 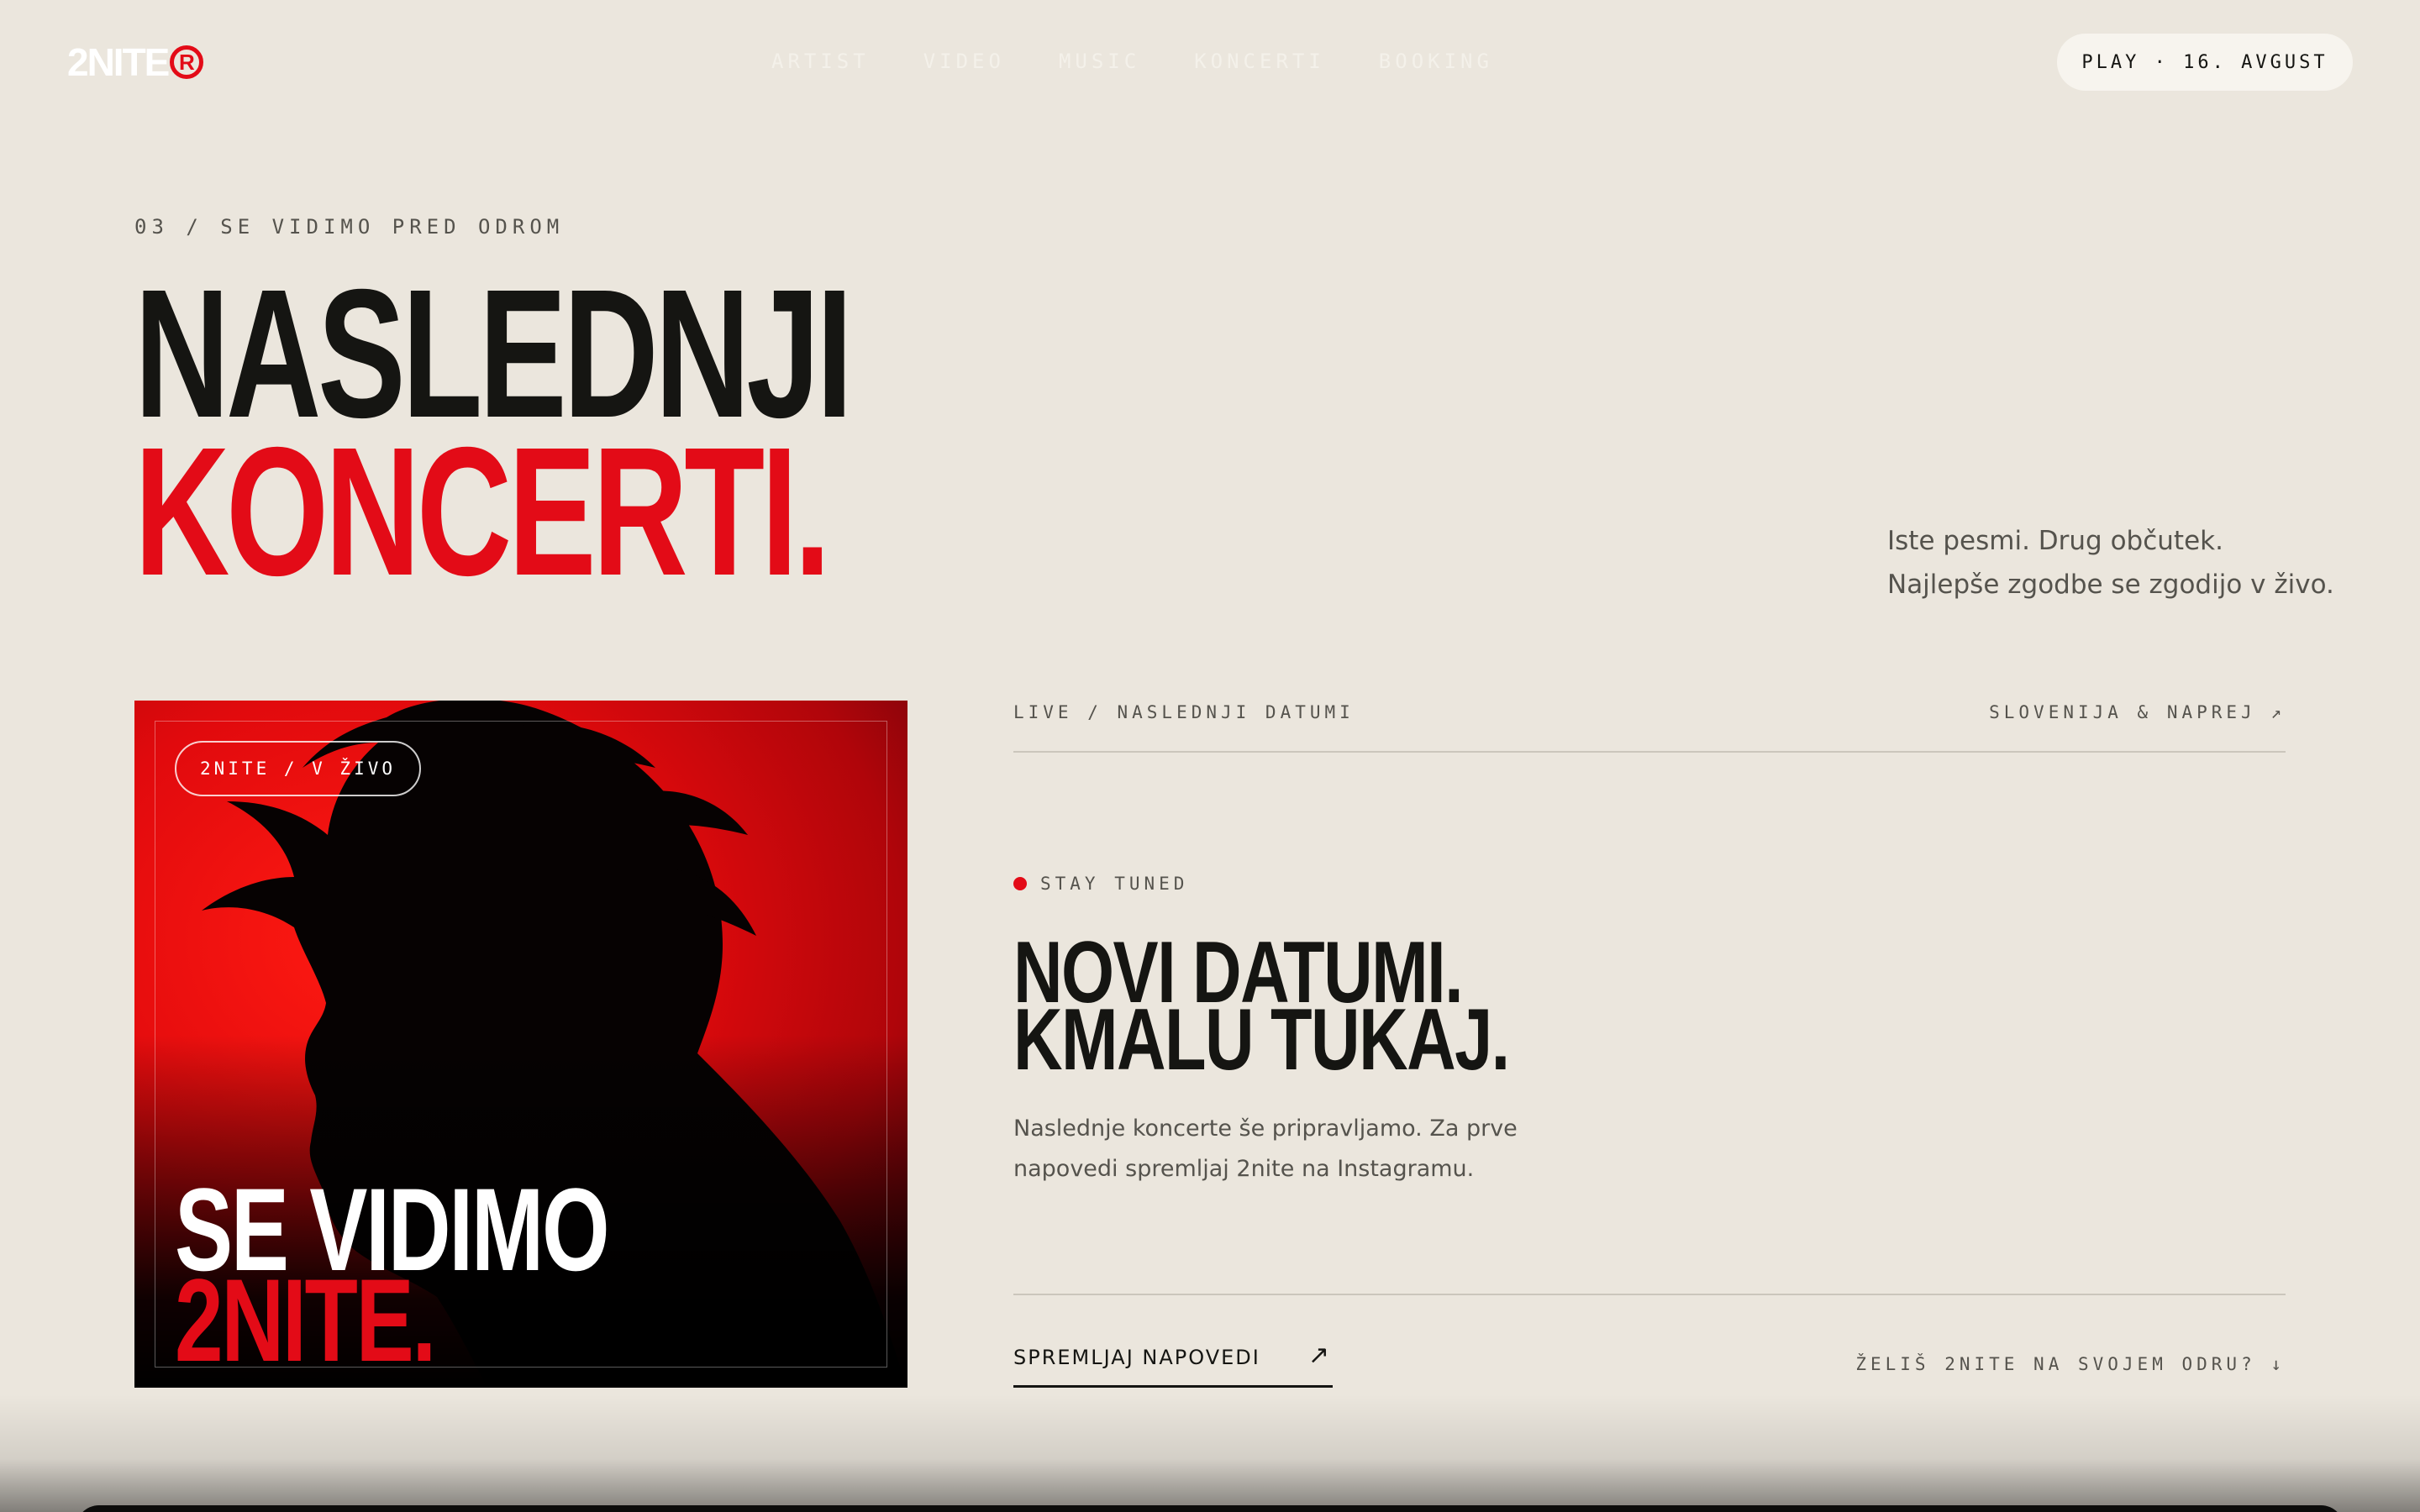 I want to click on announcement-headline: NOVI DATUMI. KMALU TUKAJ., so click(x=1261, y=1009).